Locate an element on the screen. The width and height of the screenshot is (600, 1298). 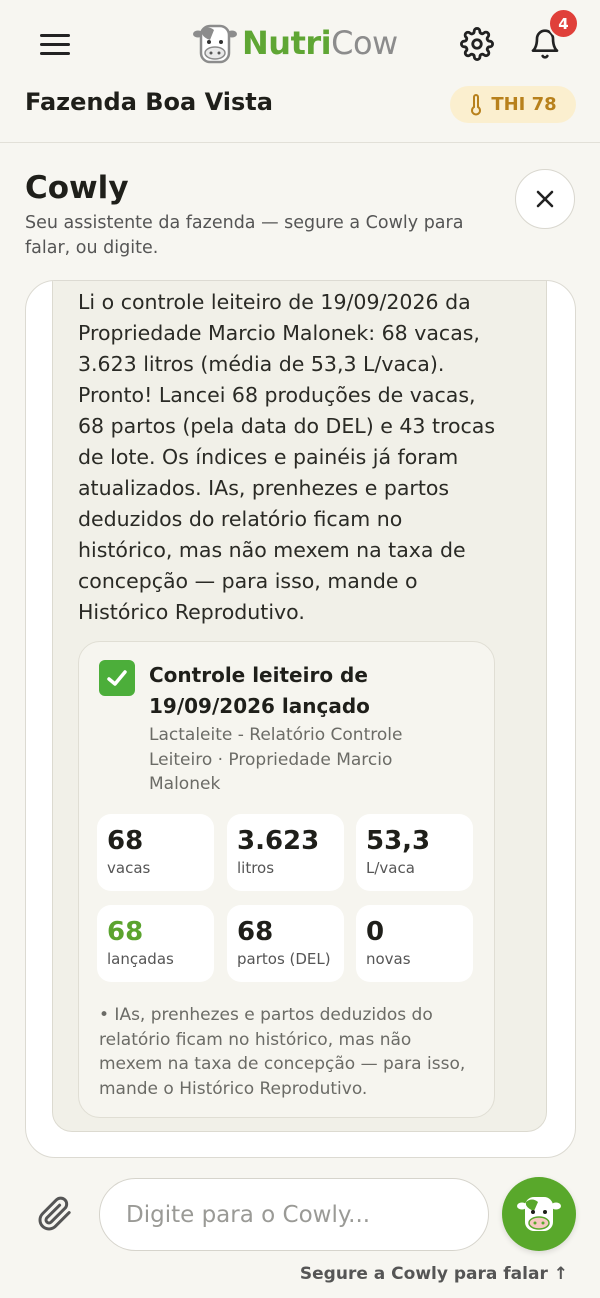
cow-icon is located at coordinates (539, 1214).